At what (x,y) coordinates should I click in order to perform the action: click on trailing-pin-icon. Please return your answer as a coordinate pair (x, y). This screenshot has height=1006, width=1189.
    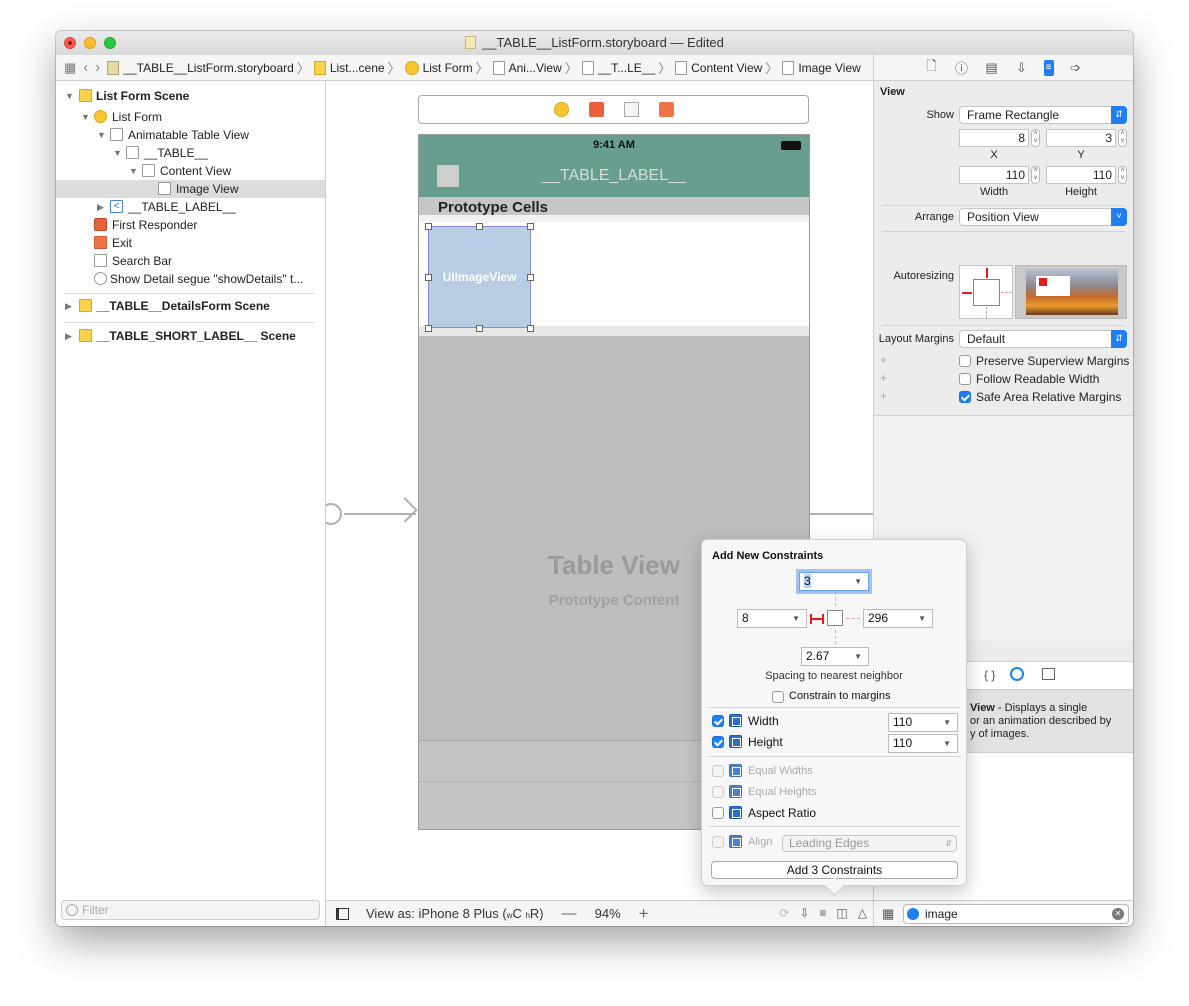
    Looking at the image, I should click on (853, 618).